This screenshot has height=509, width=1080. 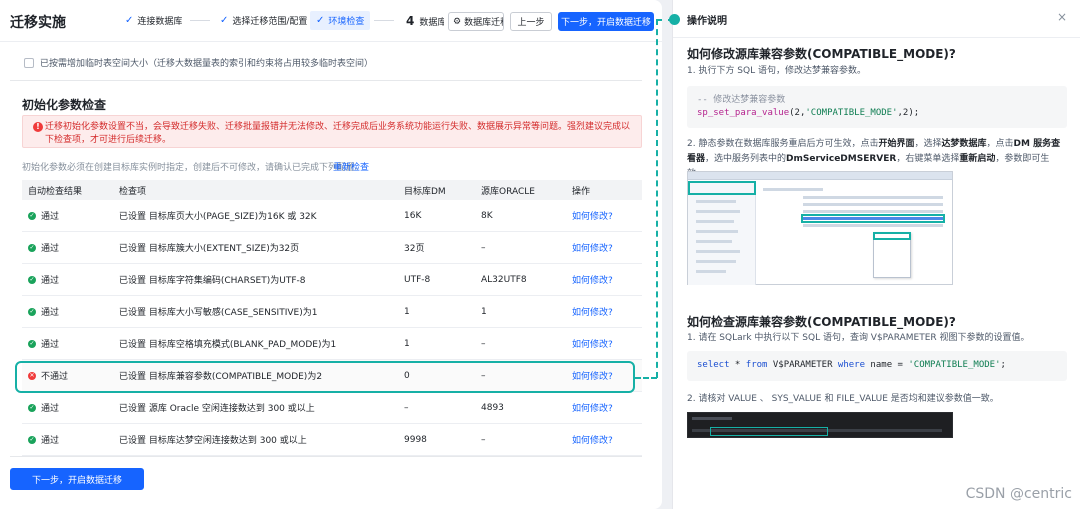 I want to click on target-dm-cell: –, so click(x=406, y=407).